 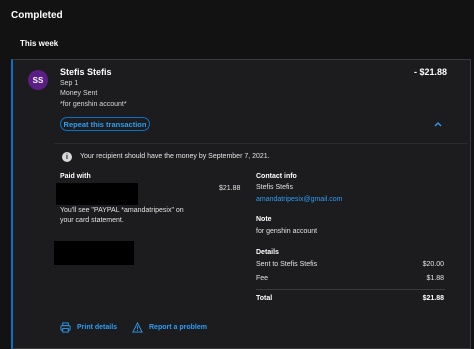 I want to click on redacted-block, so click(x=94, y=253).